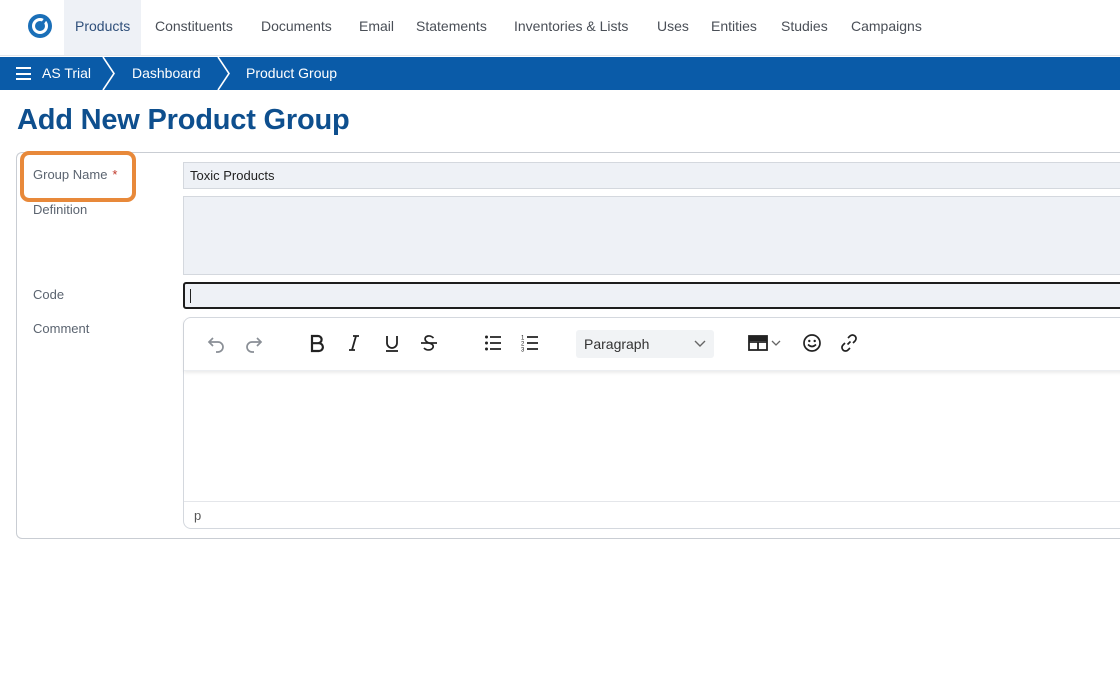 The image size is (1120, 686). Describe the element at coordinates (734, 27) in the screenshot. I see `nav-entities: Entities` at that location.